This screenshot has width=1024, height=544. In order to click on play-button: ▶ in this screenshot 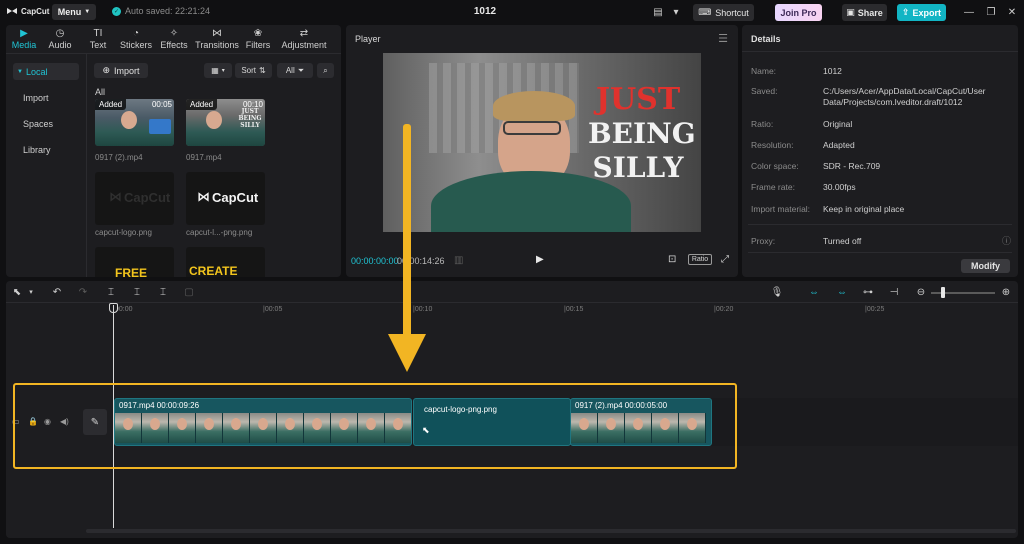, I will do `click(540, 259)`.